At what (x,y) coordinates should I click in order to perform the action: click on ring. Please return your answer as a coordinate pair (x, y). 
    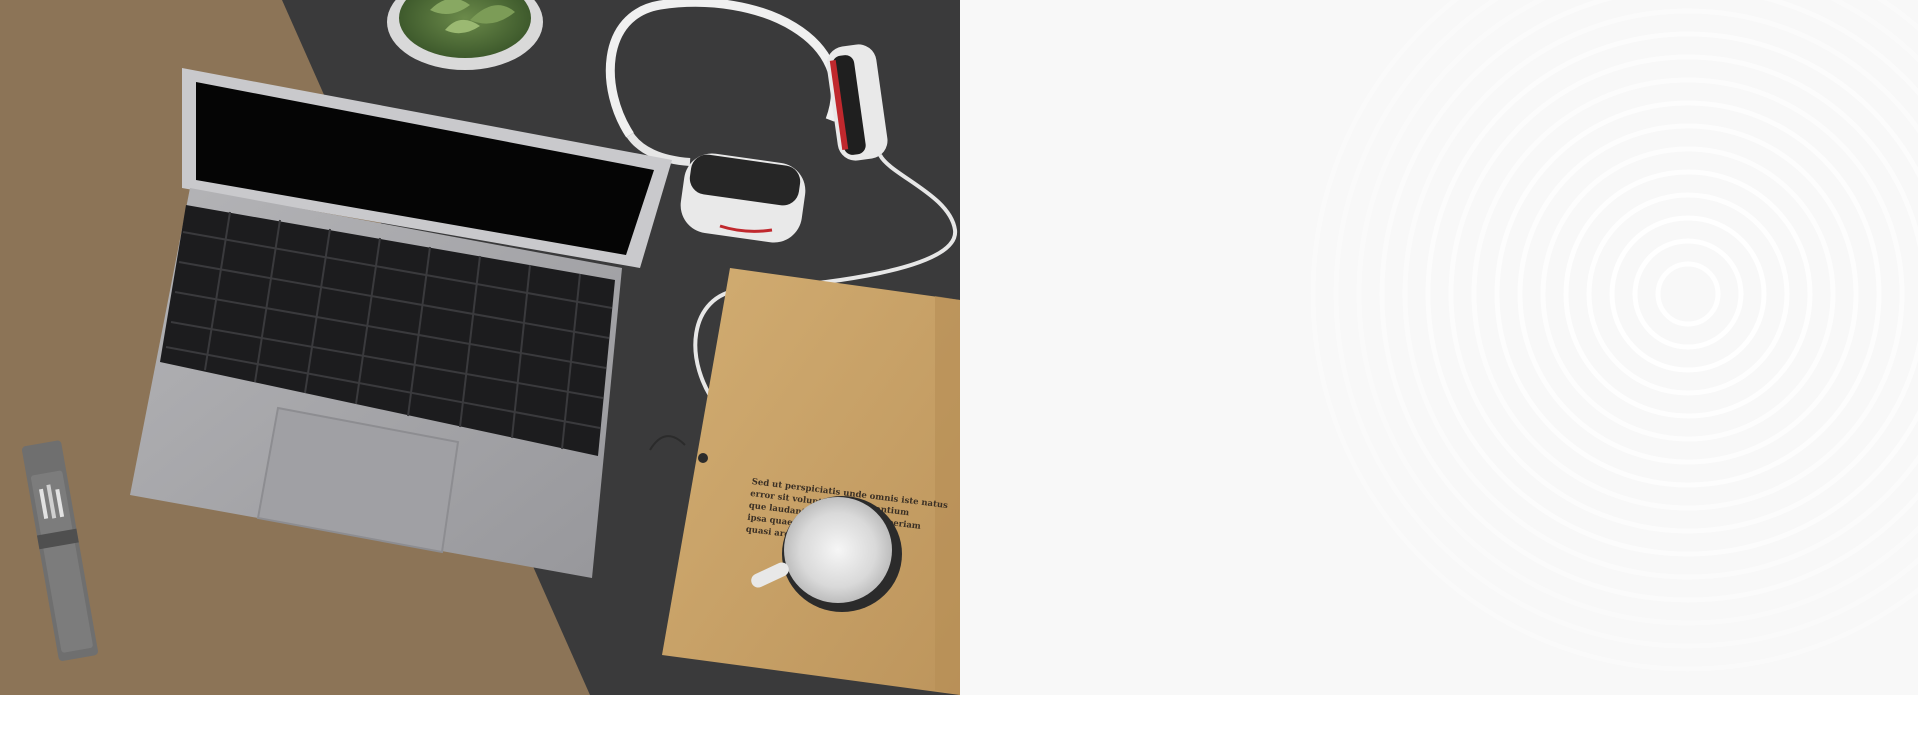
    Looking at the image, I should click on (1688, 294).